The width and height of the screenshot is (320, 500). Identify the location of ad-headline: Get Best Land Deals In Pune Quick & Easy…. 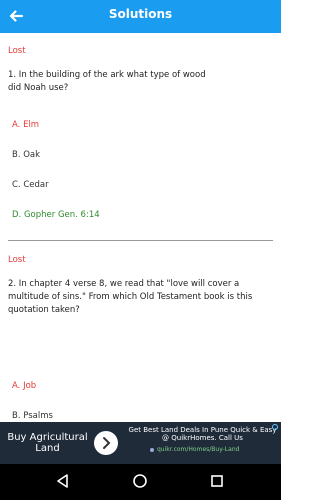
(202, 434).